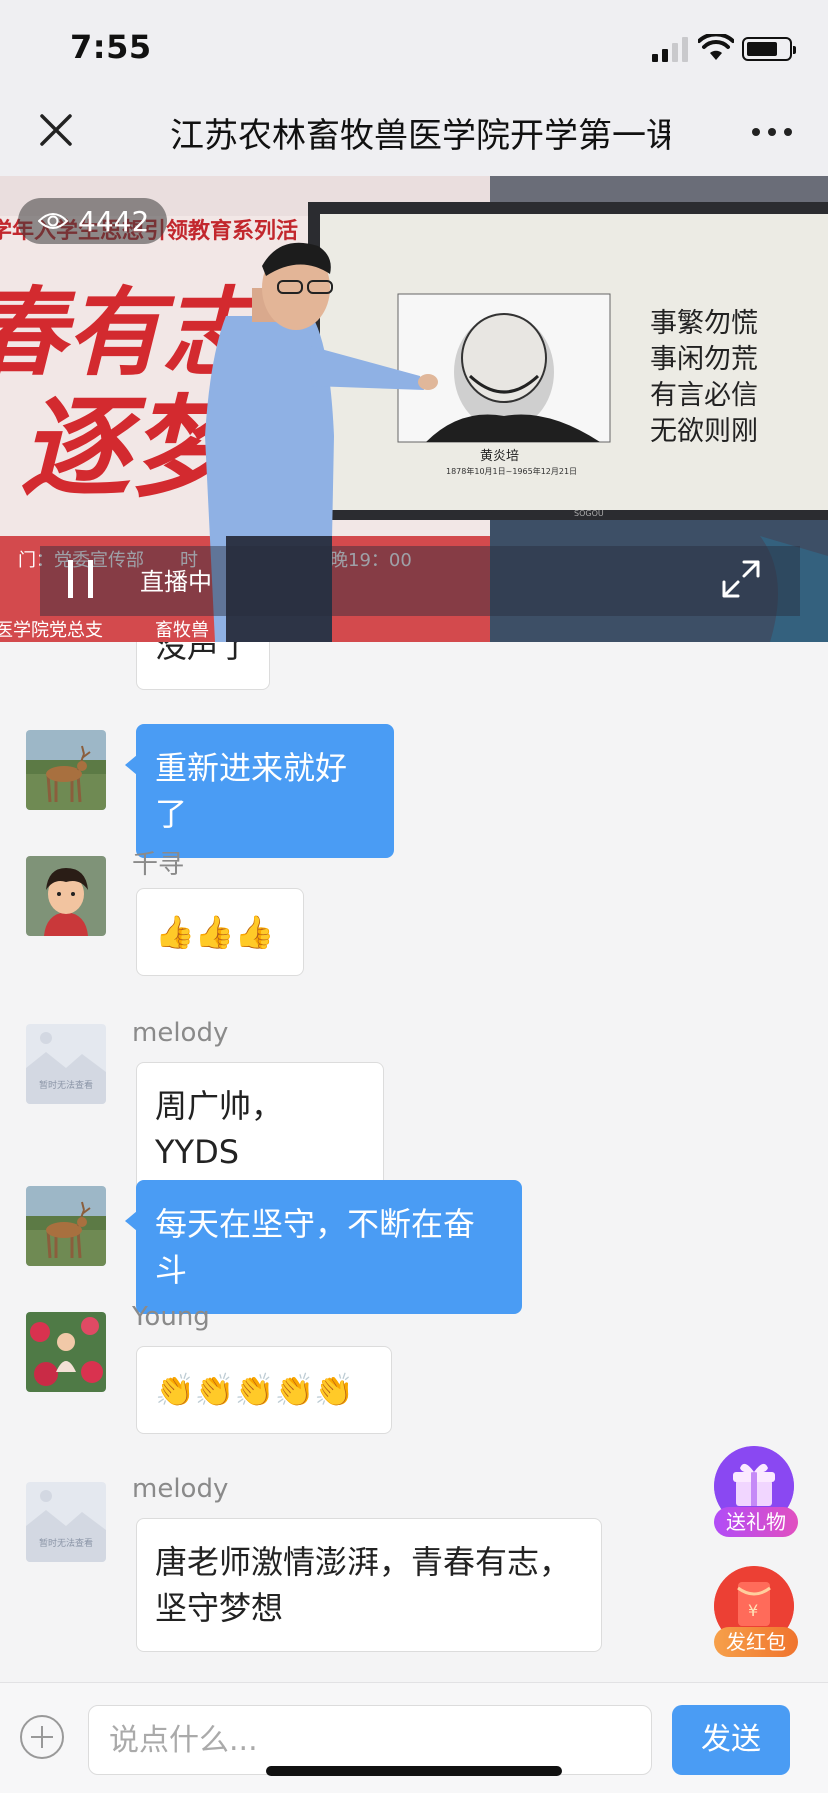  I want to click on message-bubble: 每天在坚守，不断在奋斗, so click(323, 1247).